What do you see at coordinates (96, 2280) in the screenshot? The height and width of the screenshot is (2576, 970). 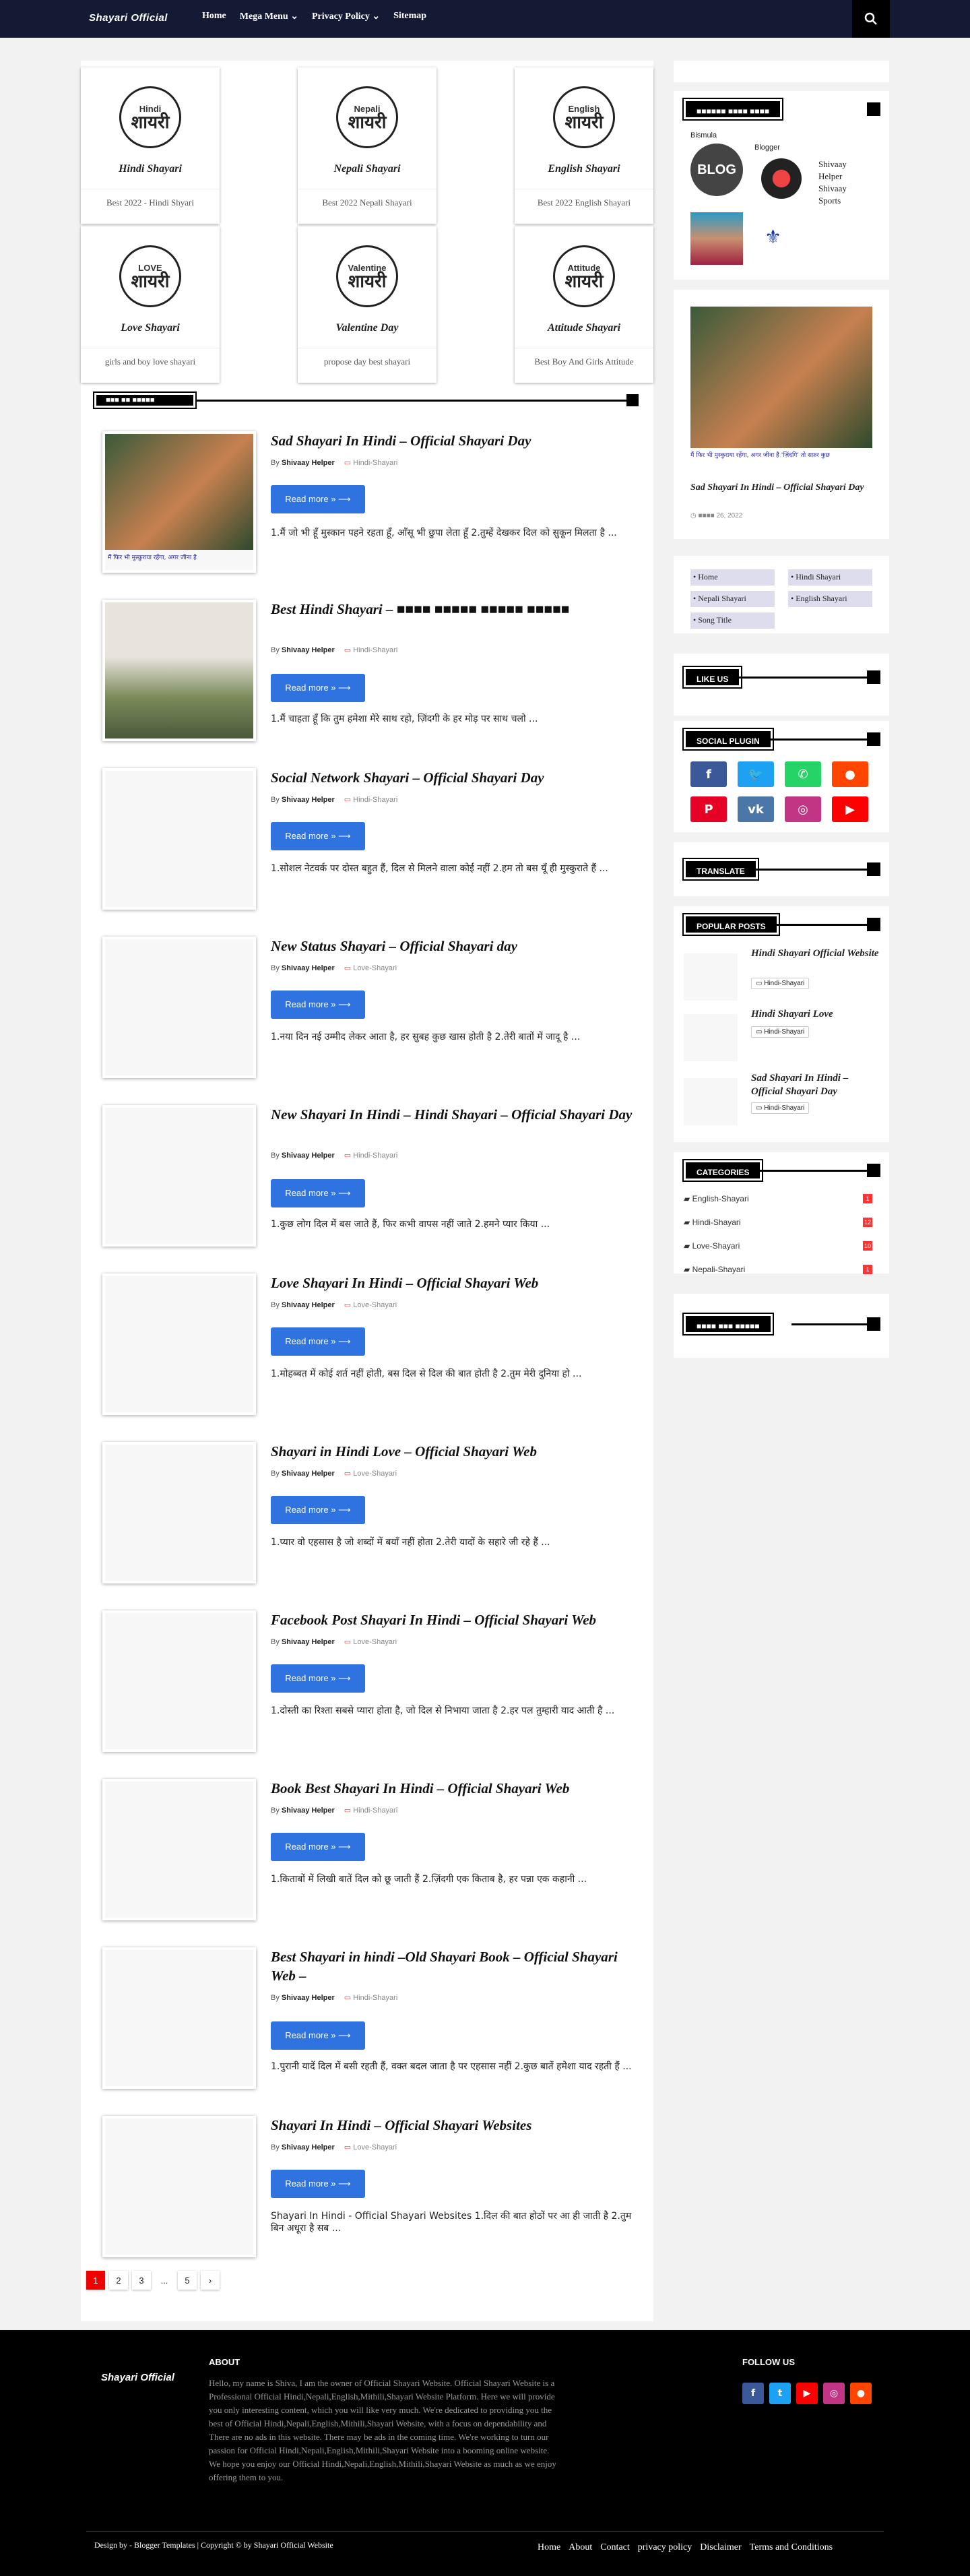 I see `page-1: 1` at bounding box center [96, 2280].